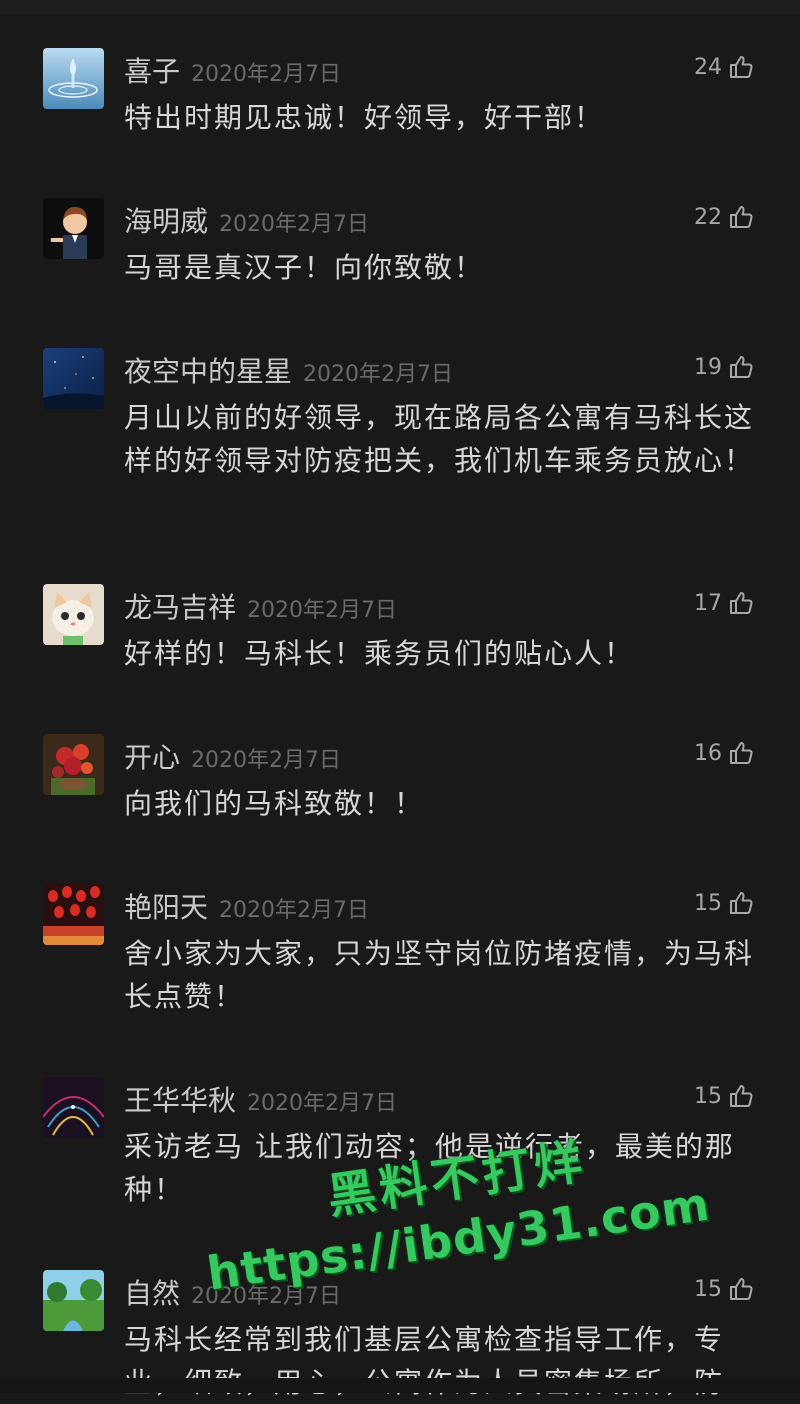 The width and height of the screenshot is (800, 1404). What do you see at coordinates (708, 67) in the screenshot?
I see `like-count: 24` at bounding box center [708, 67].